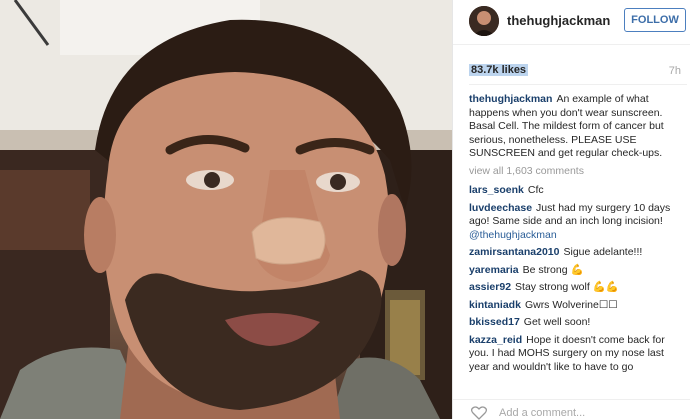 This screenshot has width=690, height=420. I want to click on header-username: thehughjackman, so click(558, 20).